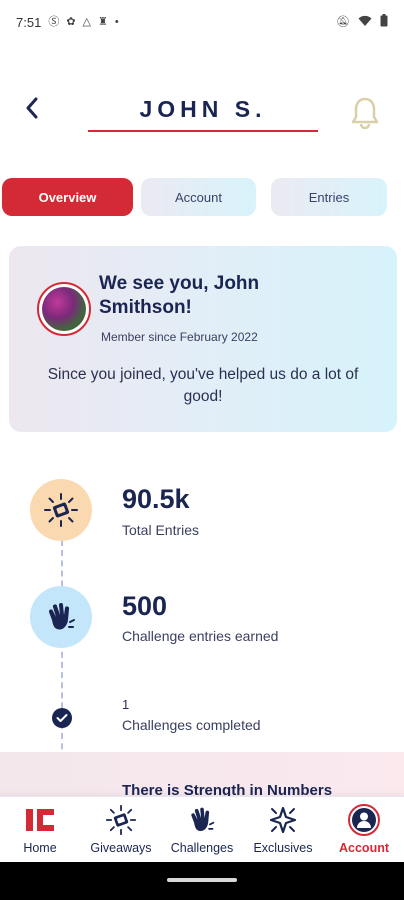 Image resolution: width=404 pixels, height=900 pixels. I want to click on tab-overview: Overview, so click(67, 197).